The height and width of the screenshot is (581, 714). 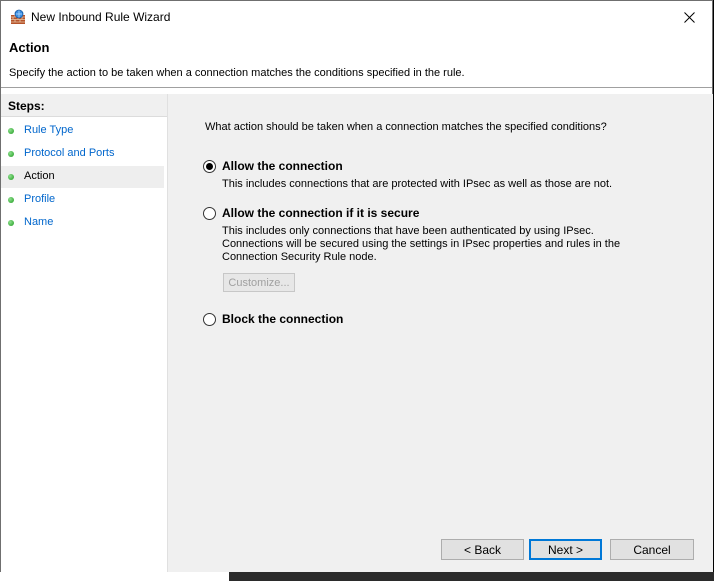 What do you see at coordinates (18, 17) in the screenshot?
I see `firewall-icon` at bounding box center [18, 17].